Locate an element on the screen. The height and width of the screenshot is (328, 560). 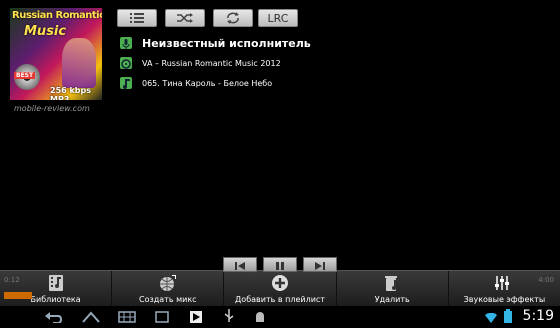
recent-apps-icon is located at coordinates (127, 317).